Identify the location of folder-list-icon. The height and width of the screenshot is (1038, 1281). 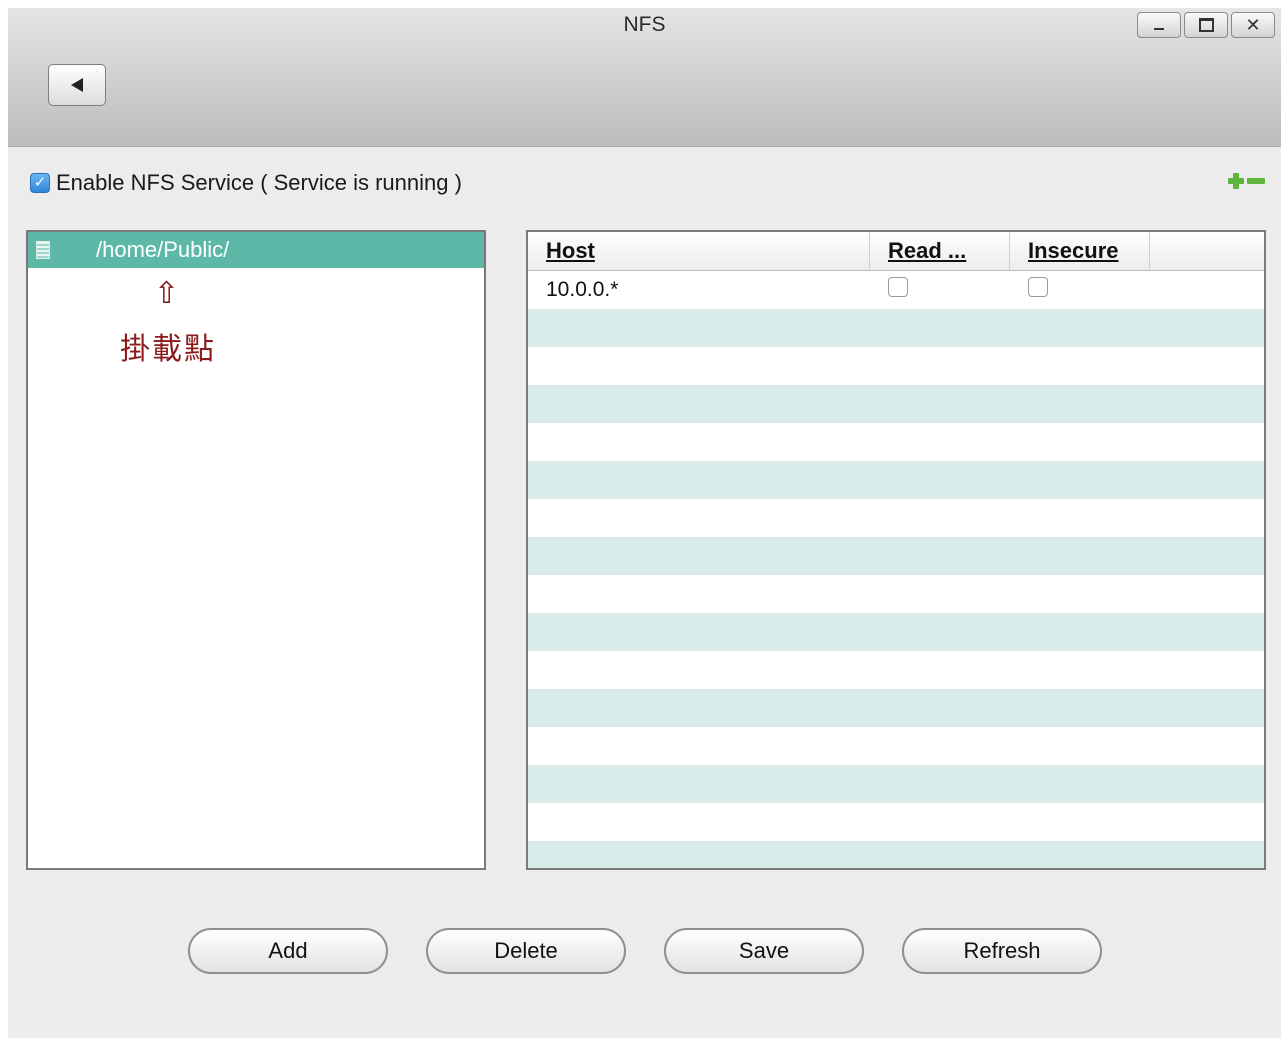
(43, 250).